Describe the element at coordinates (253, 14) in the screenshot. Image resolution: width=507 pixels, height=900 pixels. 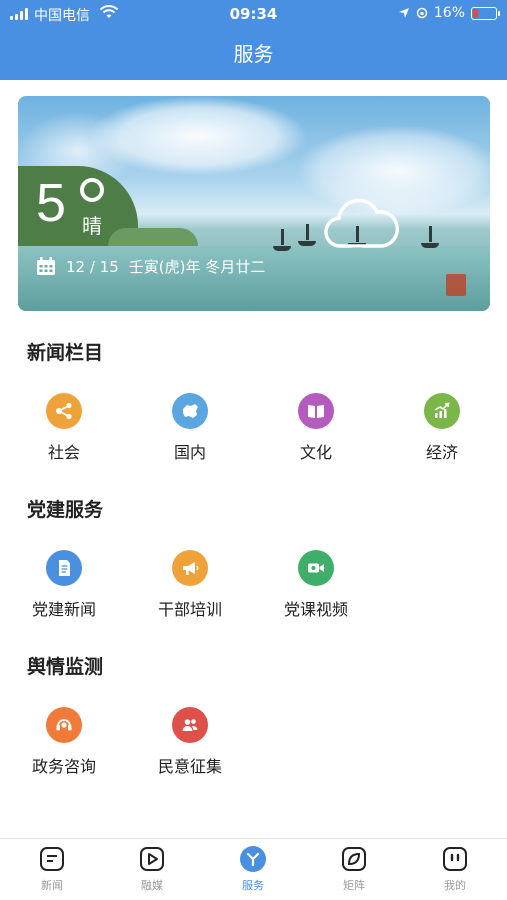
I see `status-bar: 中国电信 09:34 16%` at that location.